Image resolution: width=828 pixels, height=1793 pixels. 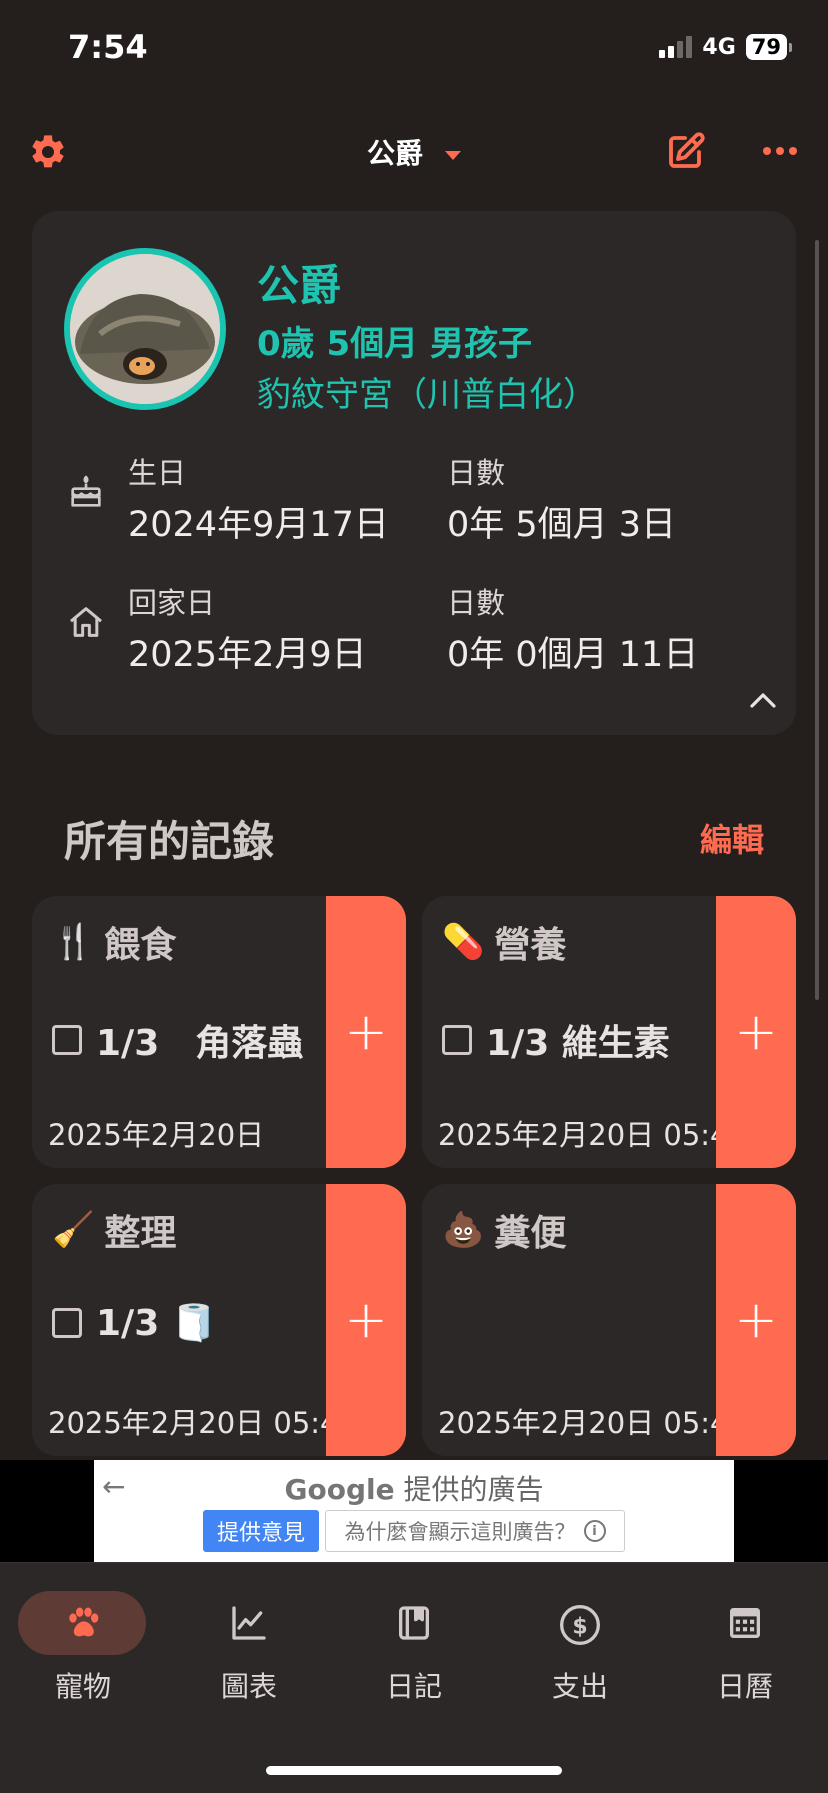 What do you see at coordinates (413, 1686) in the screenshot?
I see `nav-label: 日記` at bounding box center [413, 1686].